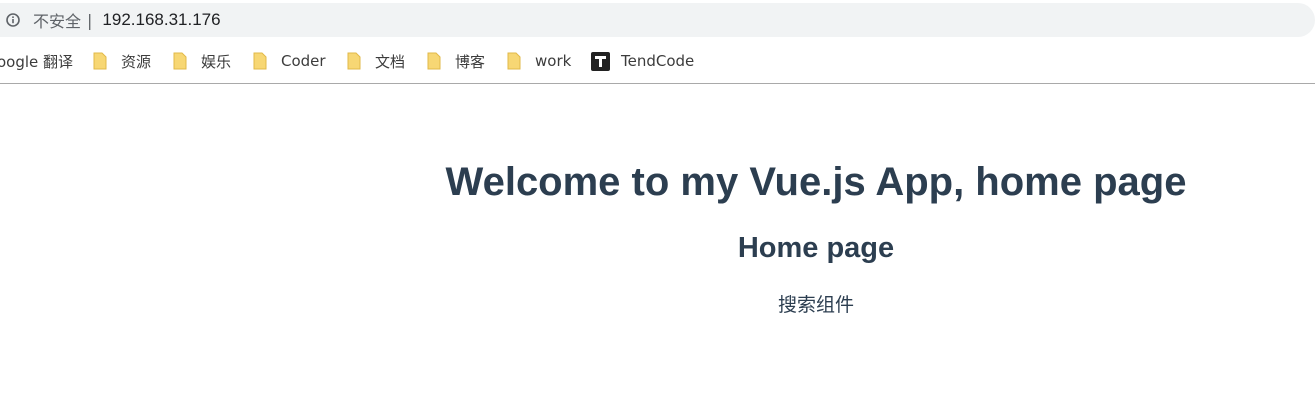  Describe the element at coordinates (161, 20) in the screenshot. I see `url-text: 192.168.31.176` at that location.